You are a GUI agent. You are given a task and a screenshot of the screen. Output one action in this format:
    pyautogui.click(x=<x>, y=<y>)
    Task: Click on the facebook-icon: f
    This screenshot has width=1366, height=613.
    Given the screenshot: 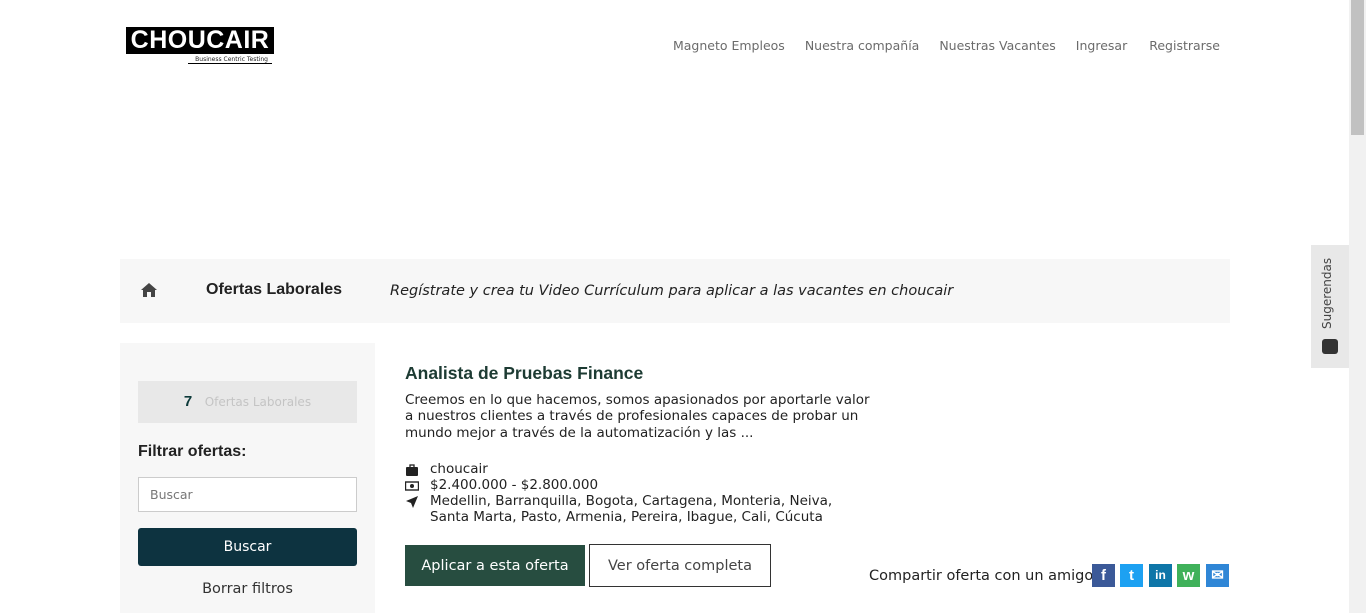 What is the action you would take?
    pyautogui.click(x=1103, y=575)
    